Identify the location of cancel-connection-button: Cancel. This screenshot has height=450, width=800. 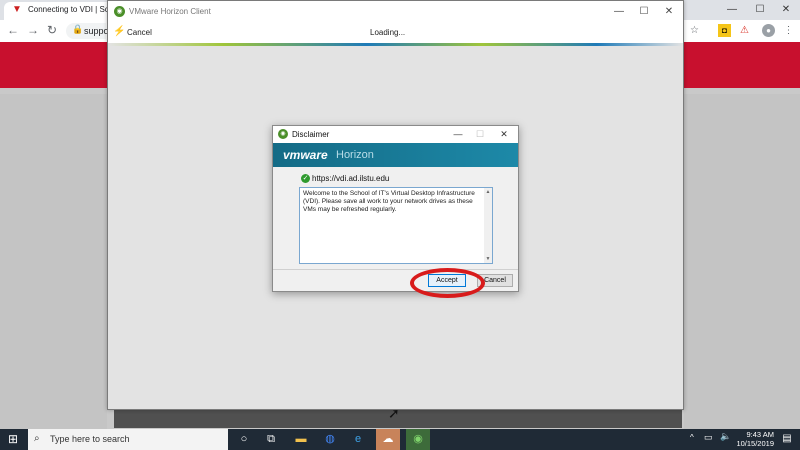
(139, 32).